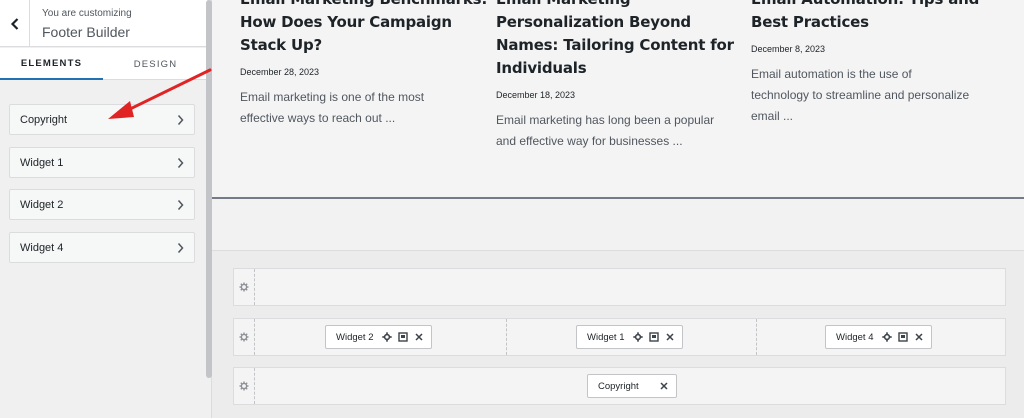 This screenshot has height=418, width=1024. What do you see at coordinates (355, 337) in the screenshot?
I see `chip-label: Widget 2` at bounding box center [355, 337].